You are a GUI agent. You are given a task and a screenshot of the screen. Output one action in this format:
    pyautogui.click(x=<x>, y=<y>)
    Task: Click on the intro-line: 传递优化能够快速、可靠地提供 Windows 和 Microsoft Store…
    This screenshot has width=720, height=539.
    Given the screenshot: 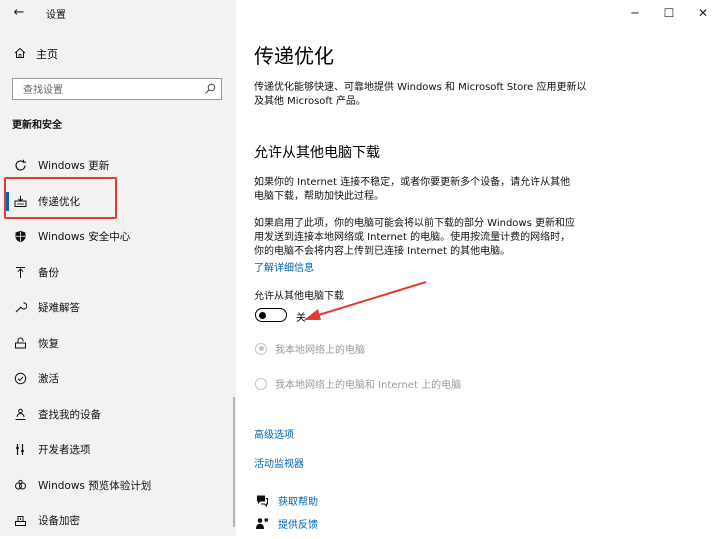 What is the action you would take?
    pyautogui.click(x=420, y=87)
    